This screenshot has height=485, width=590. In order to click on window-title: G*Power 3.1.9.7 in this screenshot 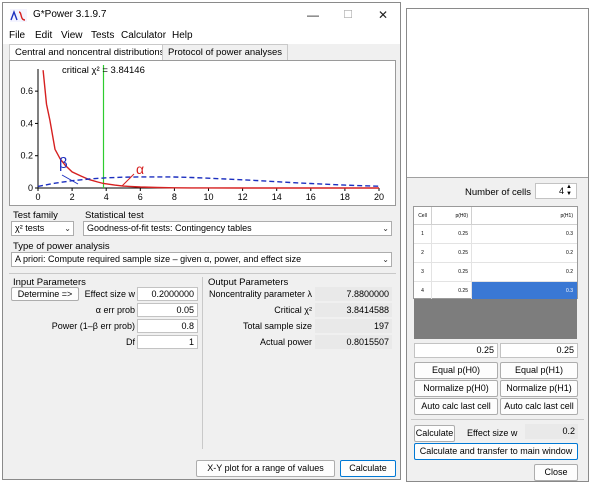, I will do `click(70, 14)`.